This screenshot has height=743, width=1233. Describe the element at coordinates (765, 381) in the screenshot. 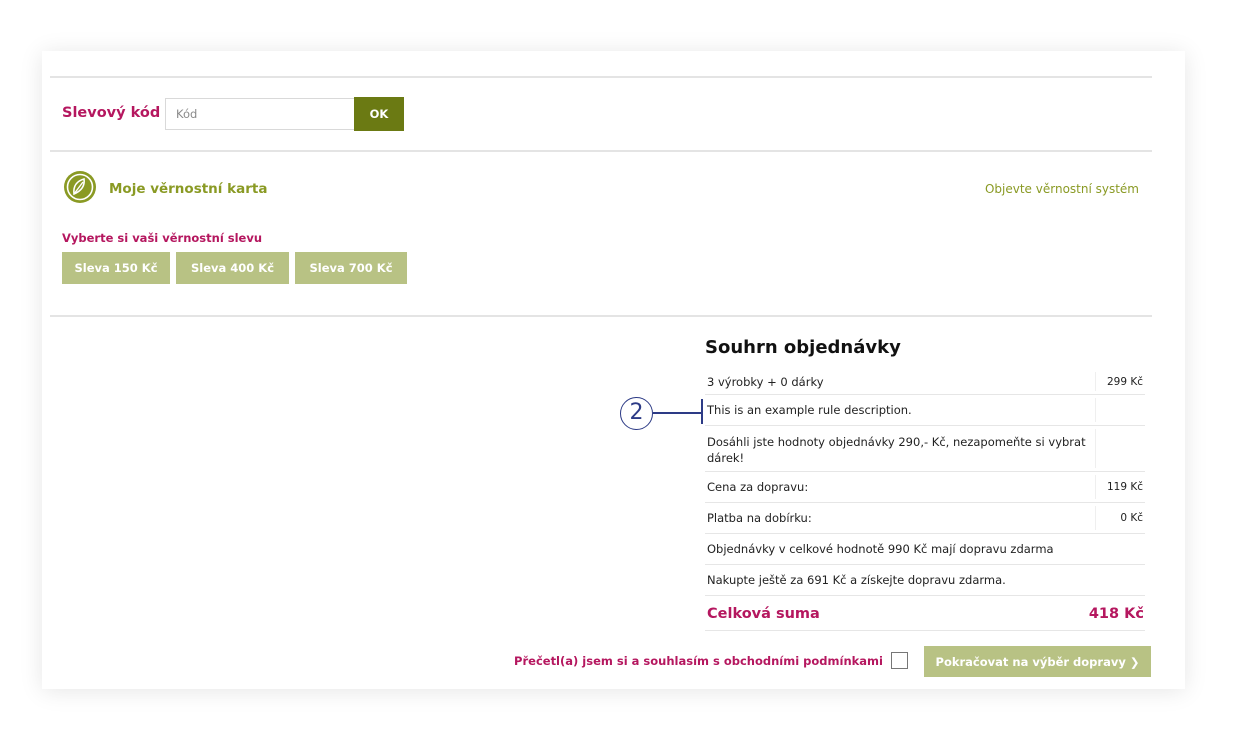

I see `summary-row-label: 3 výrobky + 0 dárky` at that location.